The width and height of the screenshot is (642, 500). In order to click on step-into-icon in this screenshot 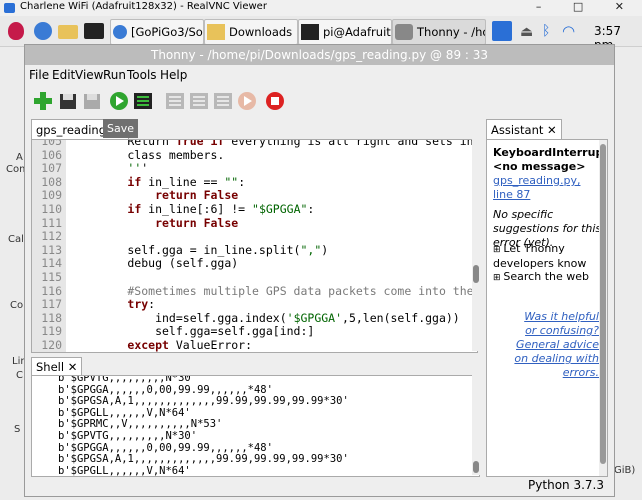, I will do `click(199, 101)`.